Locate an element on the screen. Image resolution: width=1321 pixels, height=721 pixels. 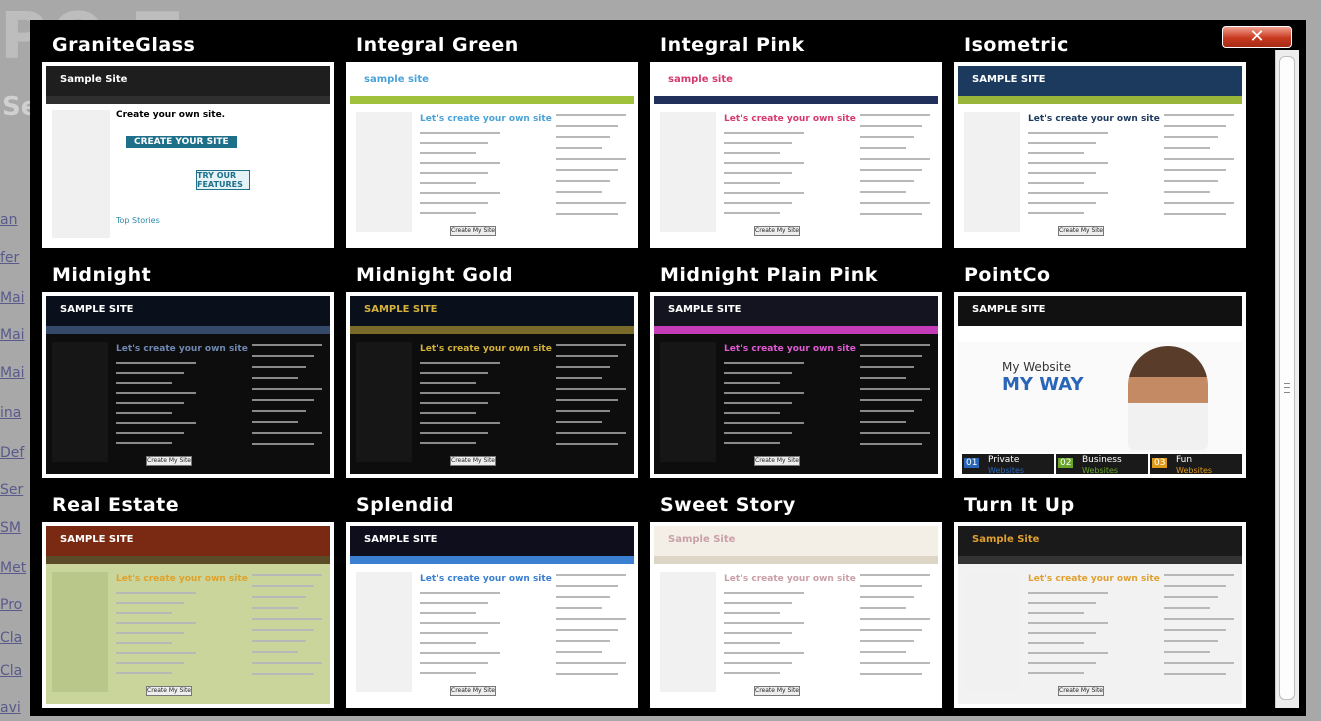
scrollbar-thumb is located at coordinates (1287, 378).